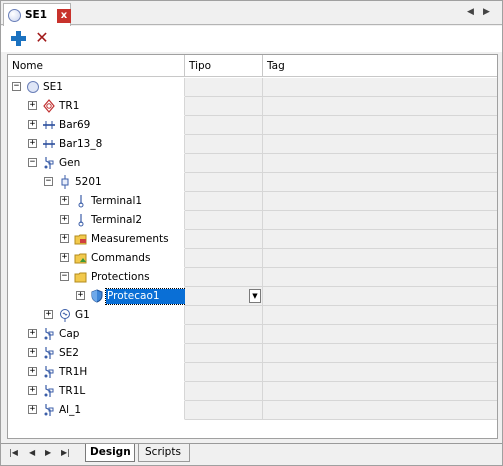  What do you see at coordinates (96, 372) in the screenshot?
I see `name-cell: + TR1H` at bounding box center [96, 372].